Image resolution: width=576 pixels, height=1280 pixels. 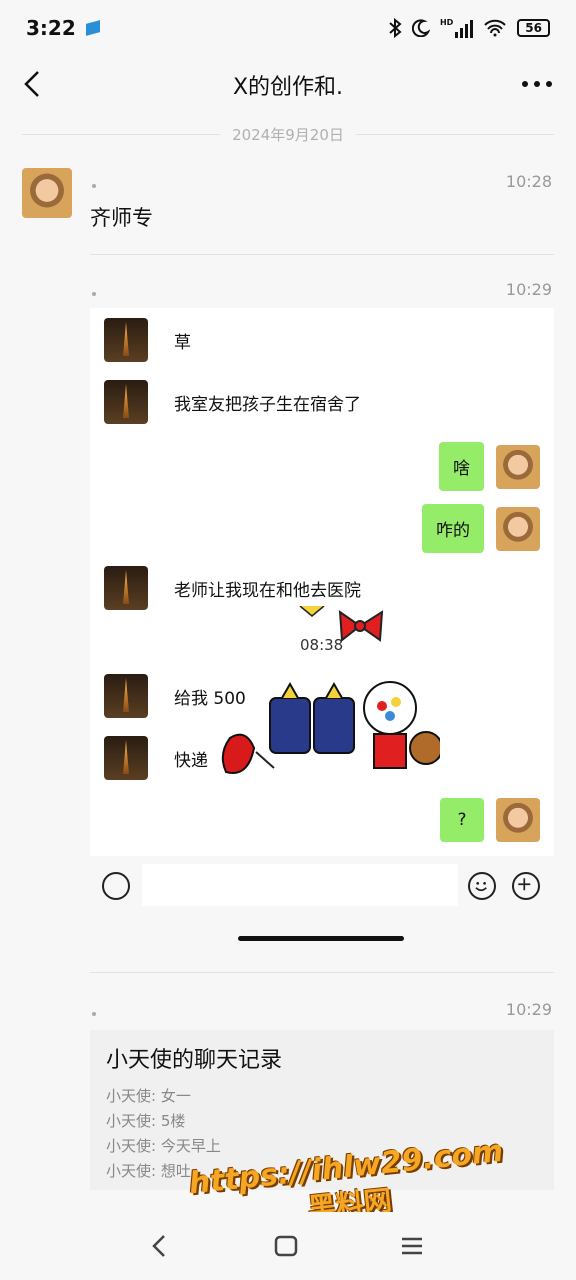 I want to click on incoming-message: 老师让我现在和他去医院, so click(x=267, y=590).